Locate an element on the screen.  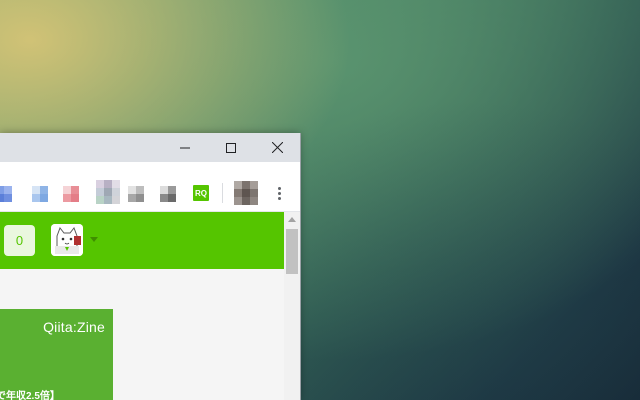
title-bar is located at coordinates (150, 147).